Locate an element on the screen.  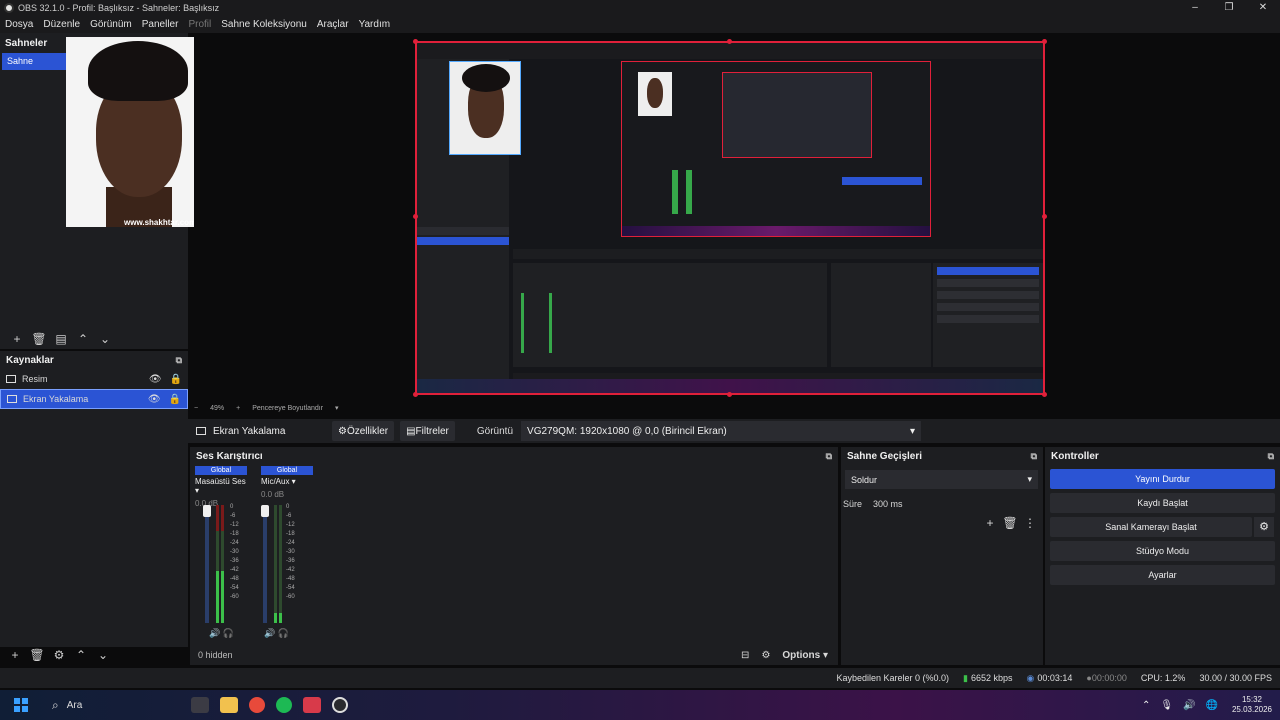
maximize-button: ❐ is located at coordinates (1229, 8).